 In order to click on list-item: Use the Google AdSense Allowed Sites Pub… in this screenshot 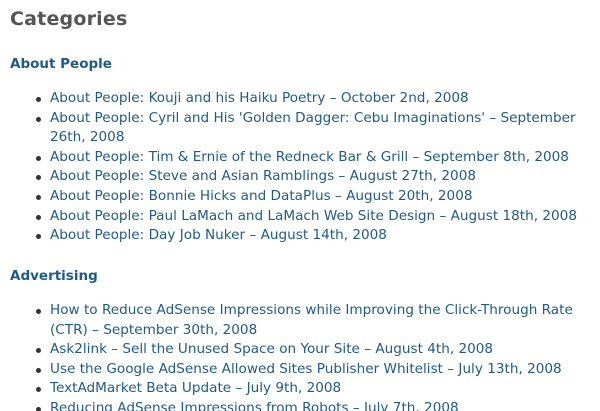, I will do `click(300, 370)`.